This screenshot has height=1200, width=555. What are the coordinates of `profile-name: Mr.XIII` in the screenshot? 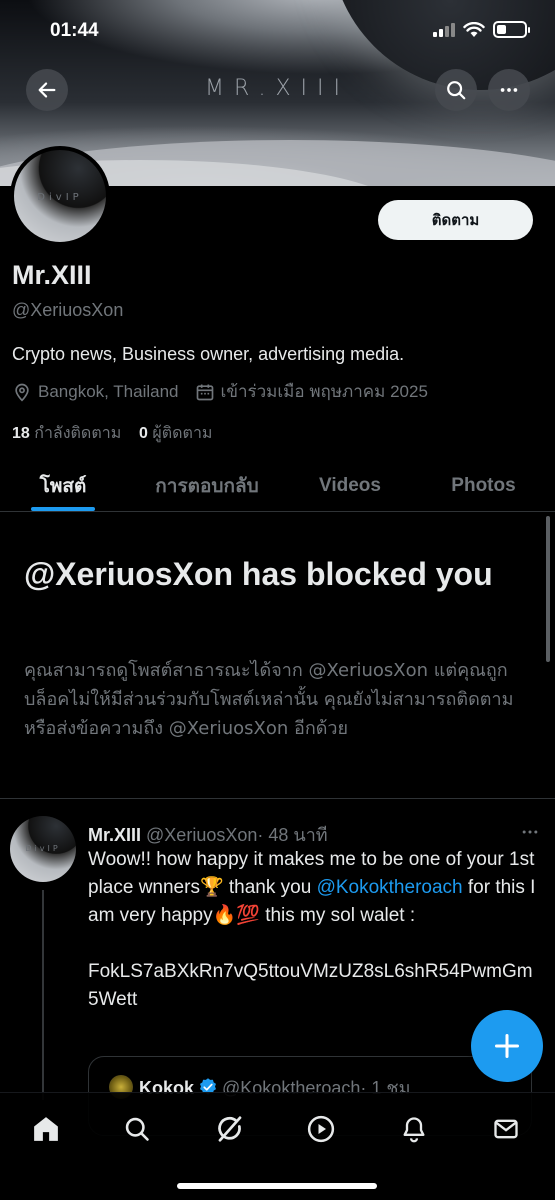 It's located at (52, 275).